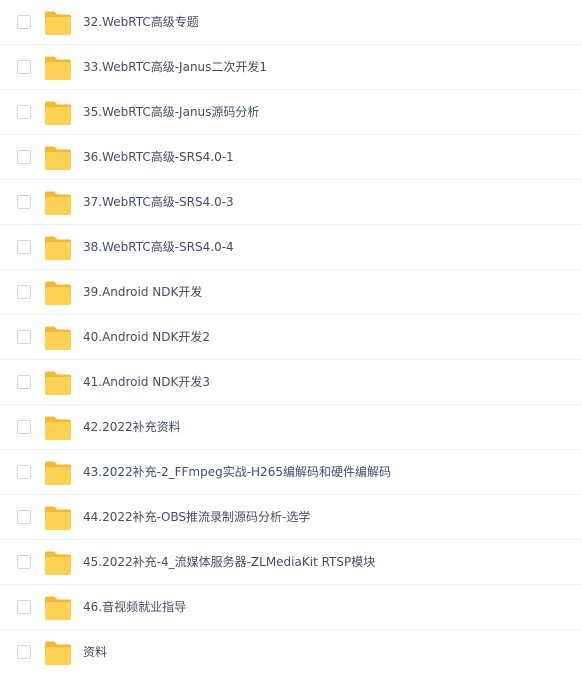  What do you see at coordinates (146, 382) in the screenshot?
I see `folder-name: 41.Android NDK开发3` at bounding box center [146, 382].